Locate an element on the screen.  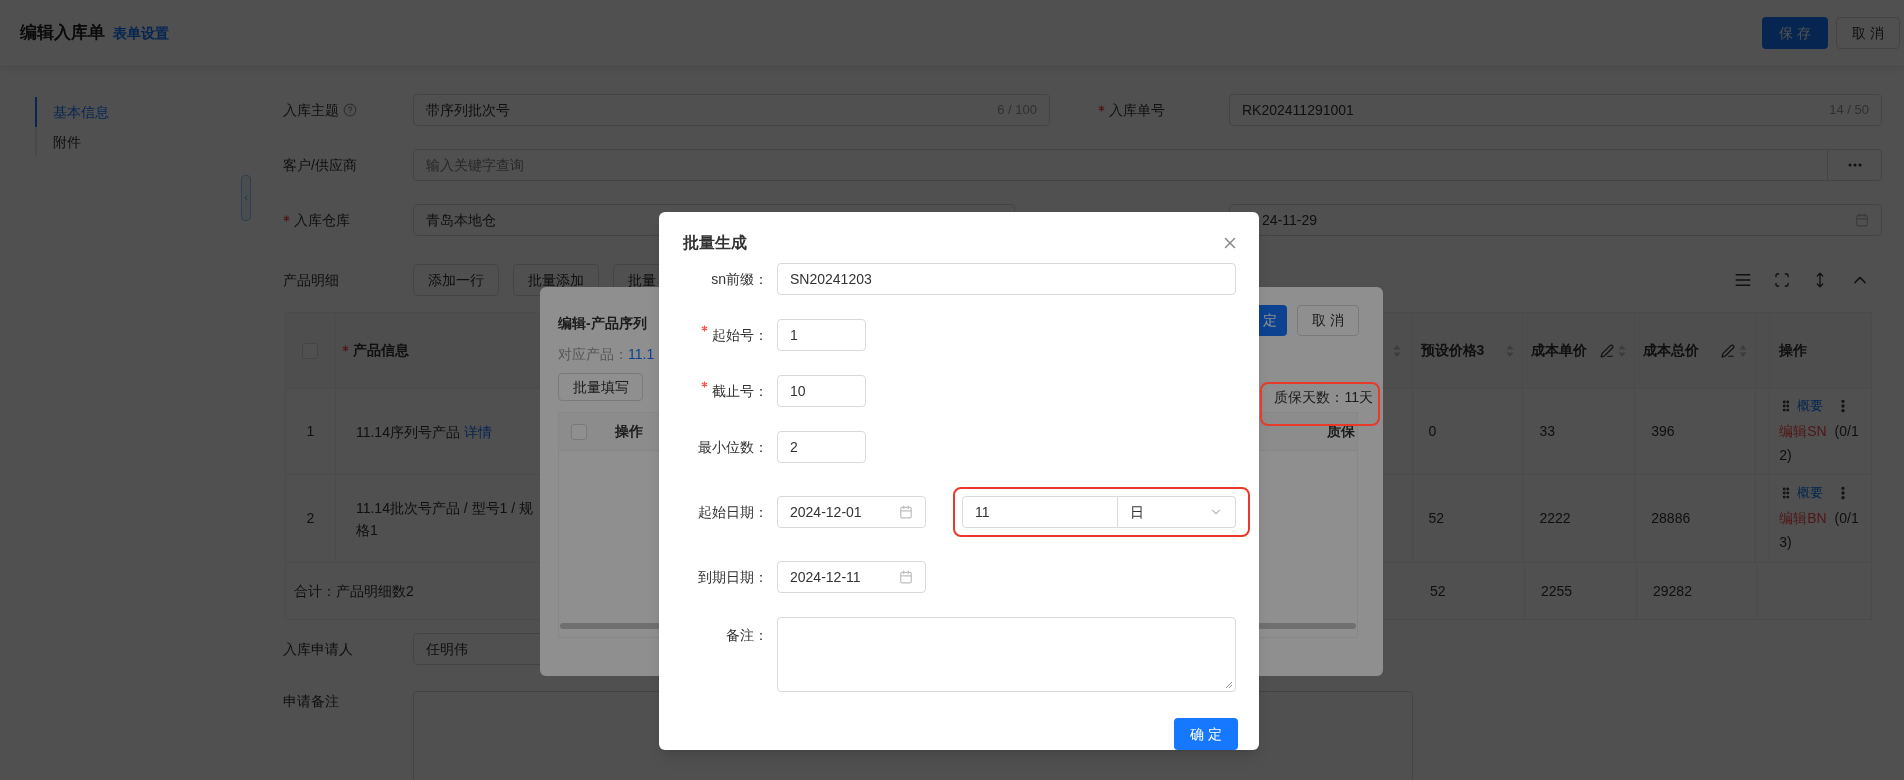
table-cell-text: 396 is located at coordinates (1663, 431).